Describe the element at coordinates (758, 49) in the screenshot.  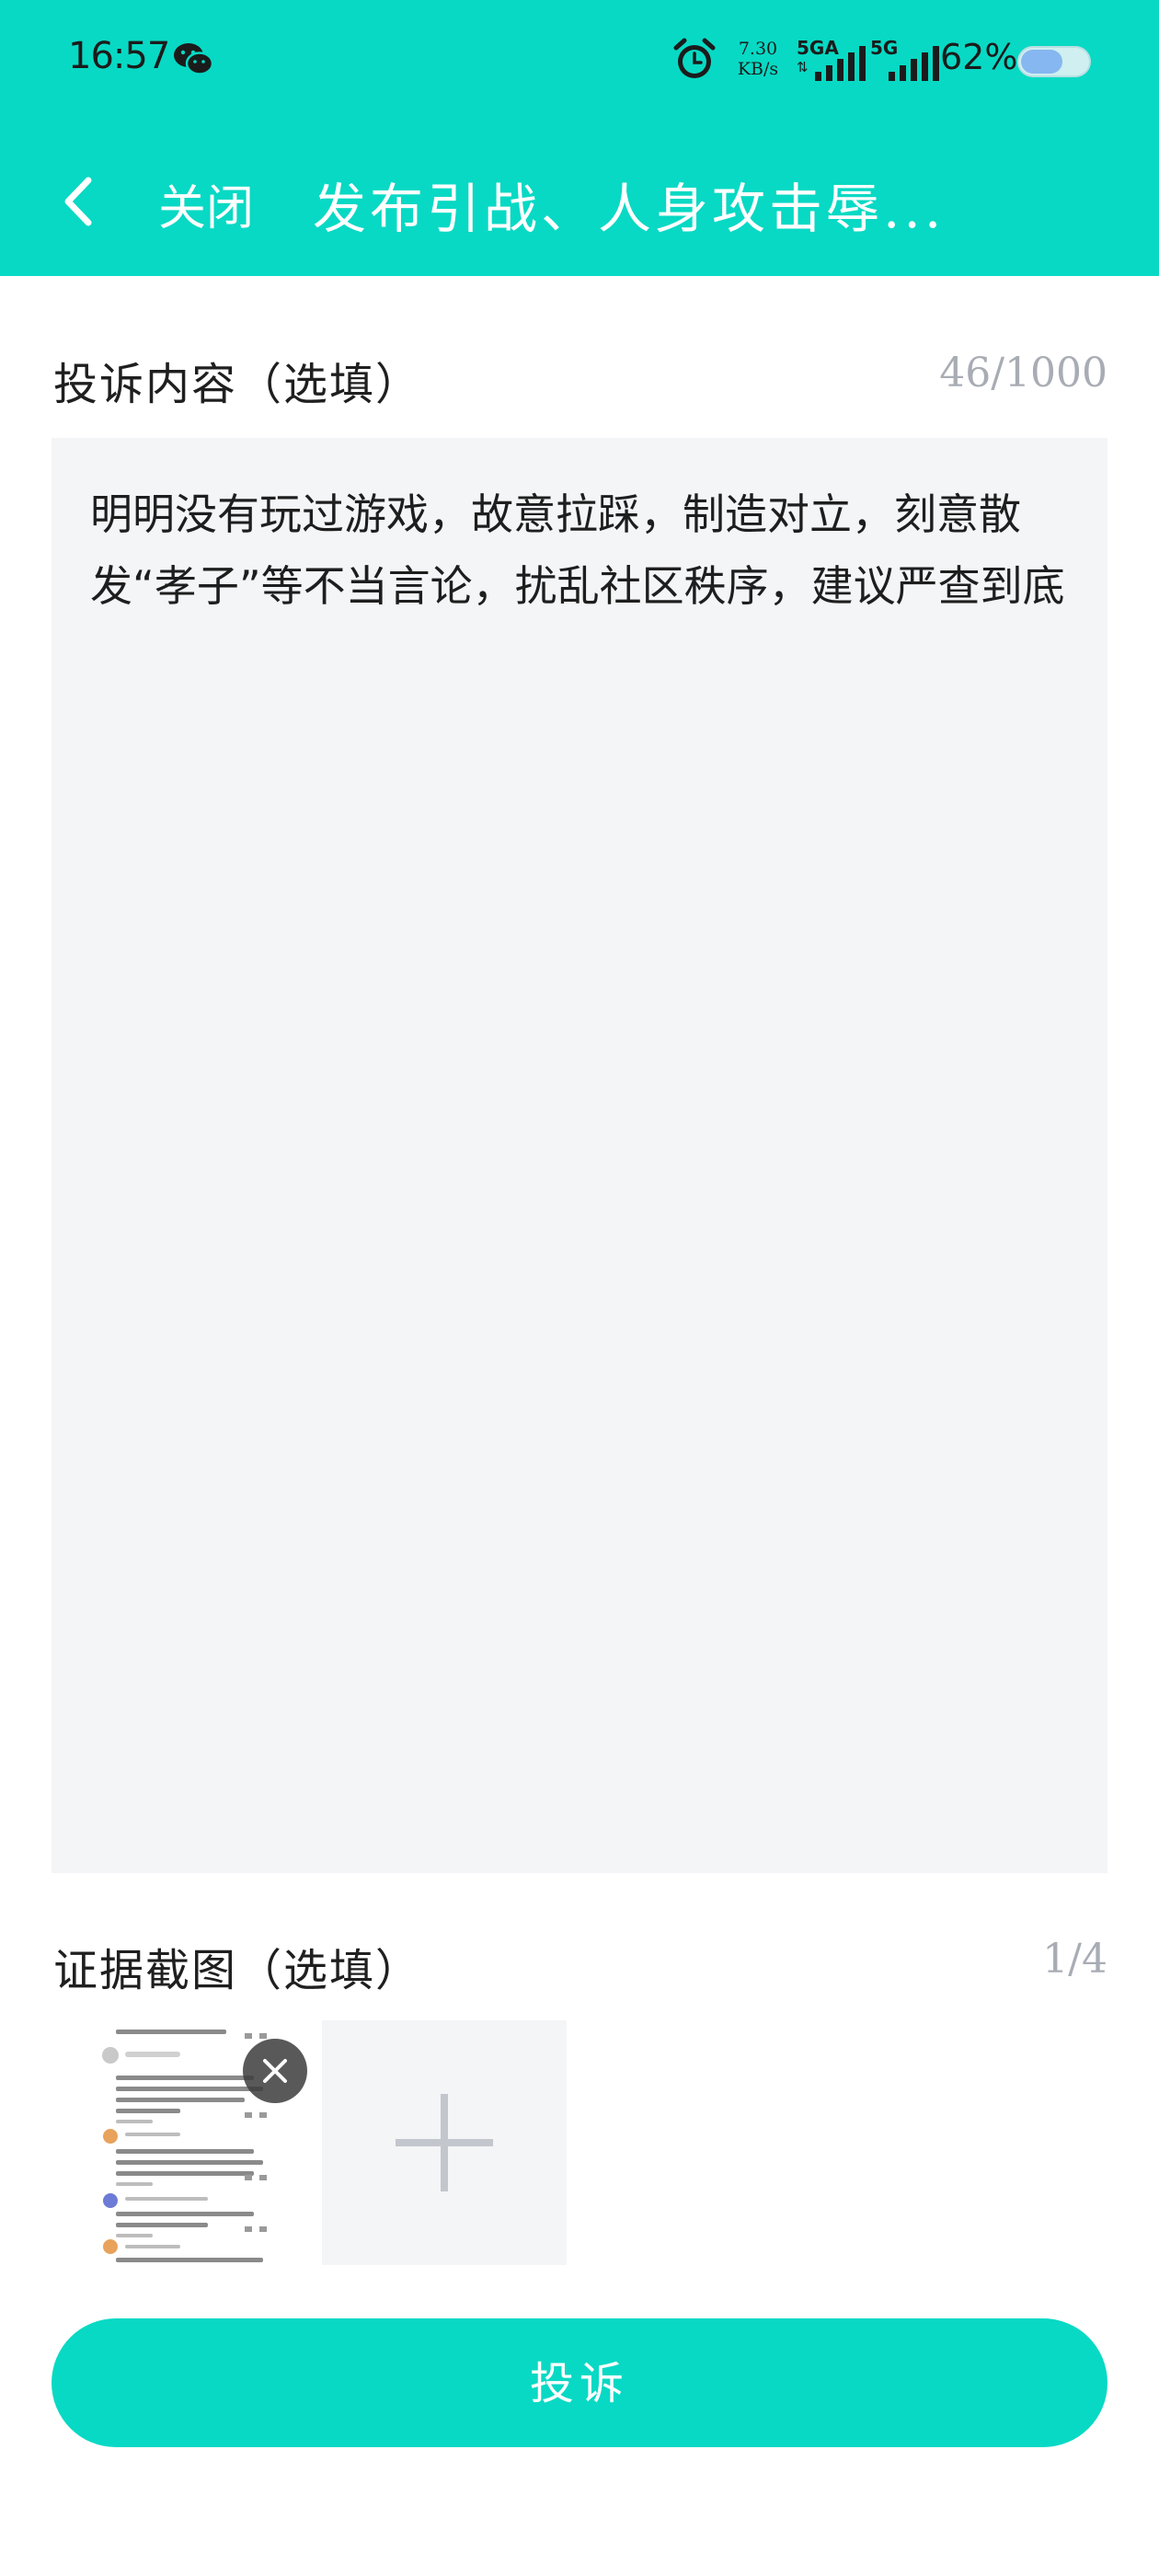
I see `network-speed-value: 7.30` at that location.